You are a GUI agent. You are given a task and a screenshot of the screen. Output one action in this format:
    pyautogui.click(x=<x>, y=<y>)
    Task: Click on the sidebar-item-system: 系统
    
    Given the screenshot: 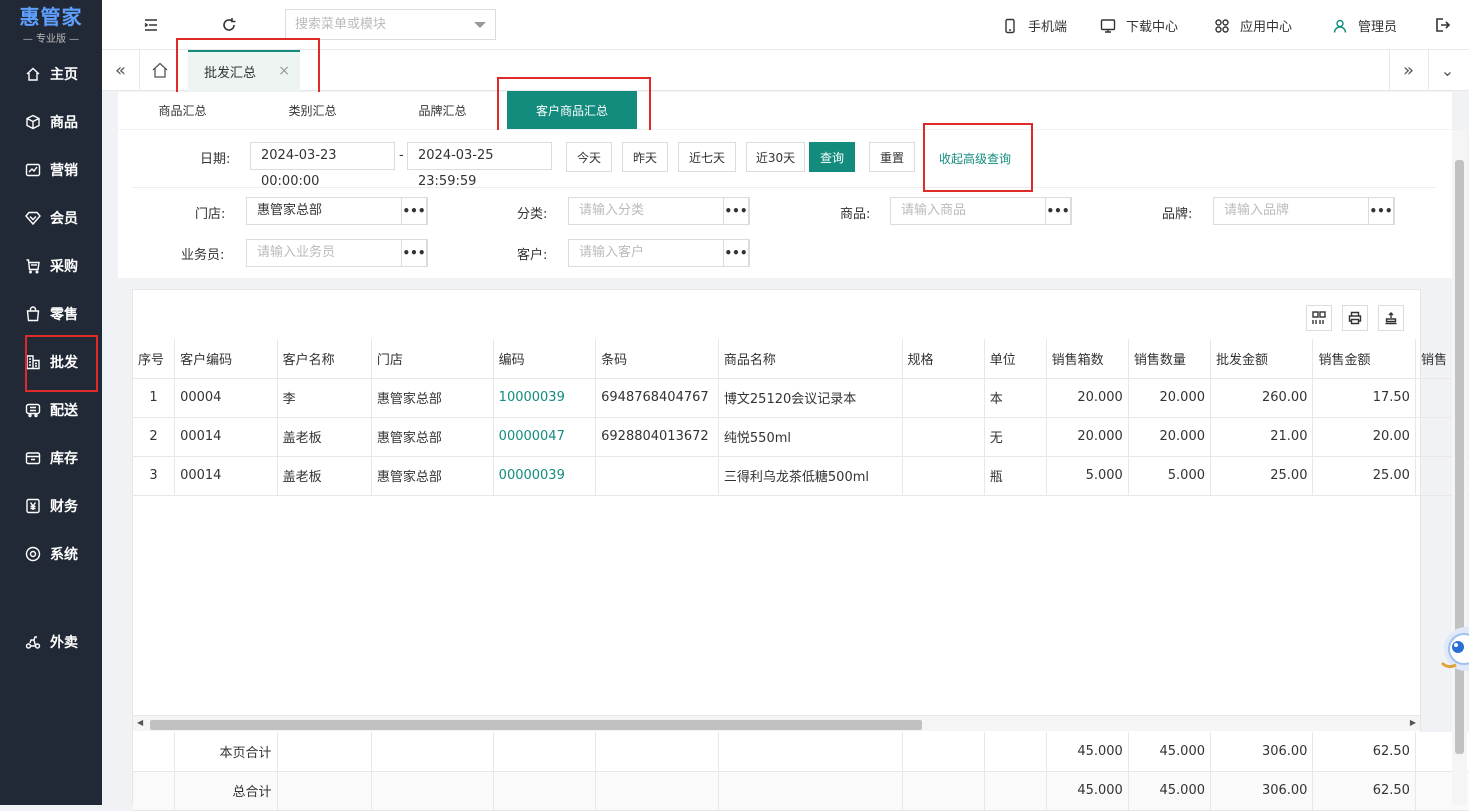 What is the action you would take?
    pyautogui.click(x=51, y=554)
    